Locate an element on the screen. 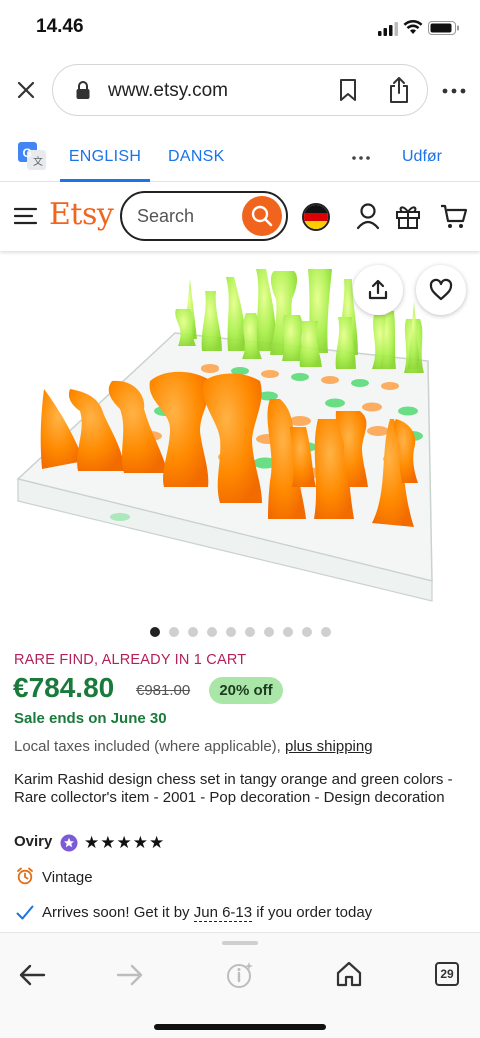  etsy-logo: Etsy is located at coordinates (81, 214).